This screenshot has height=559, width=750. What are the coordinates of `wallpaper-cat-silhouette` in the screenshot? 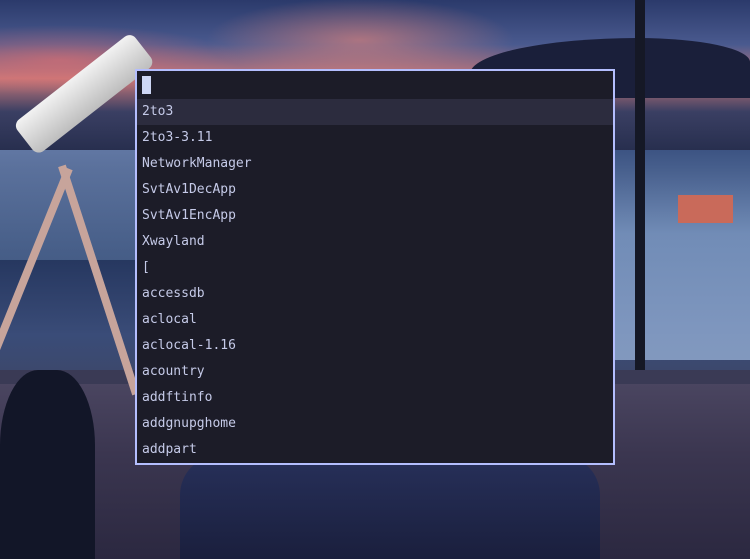 It's located at (47, 464).